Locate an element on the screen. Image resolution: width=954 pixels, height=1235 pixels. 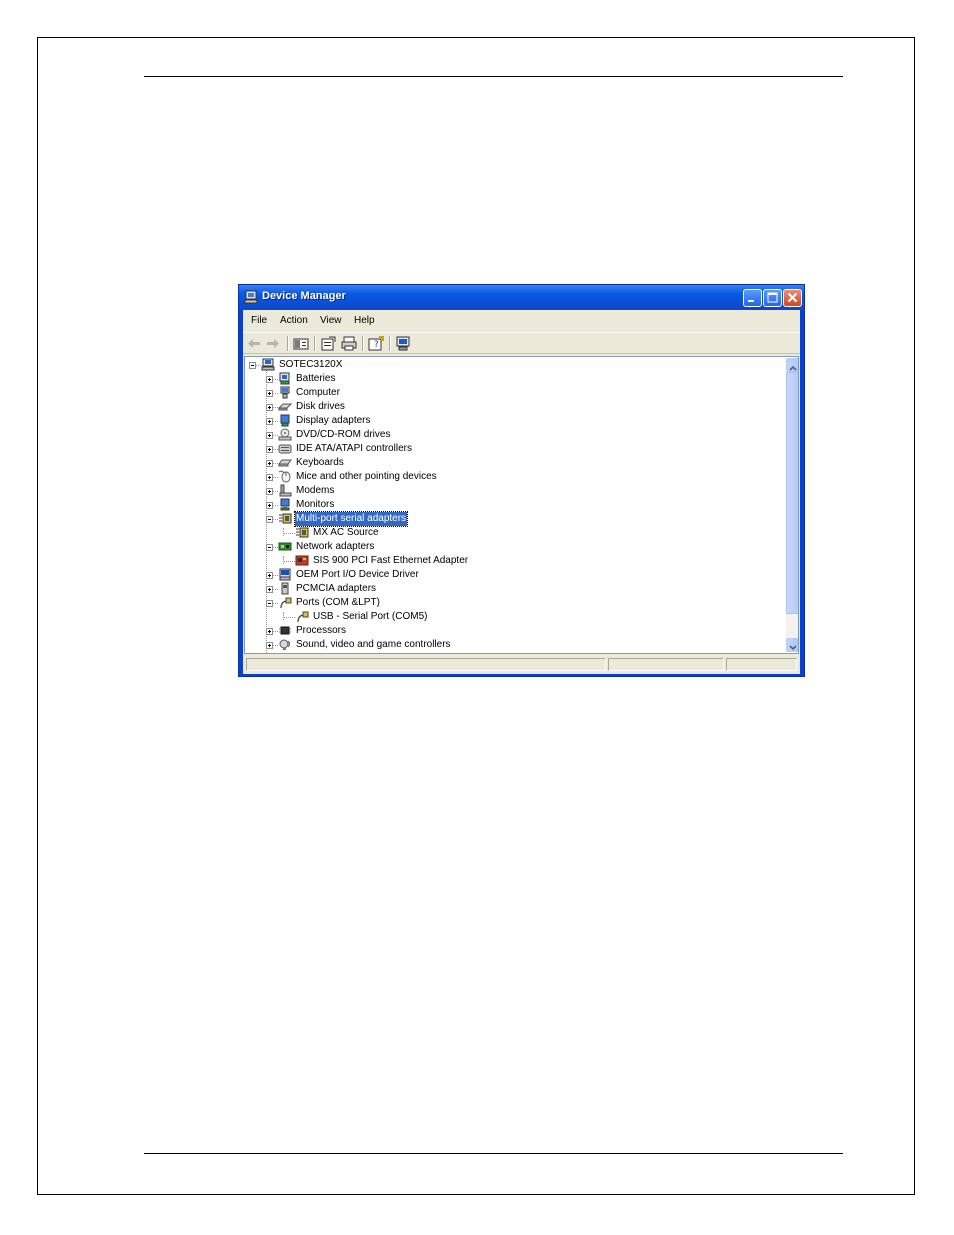
tree-label: PCMCIA adapters is located at coordinates (336, 588).